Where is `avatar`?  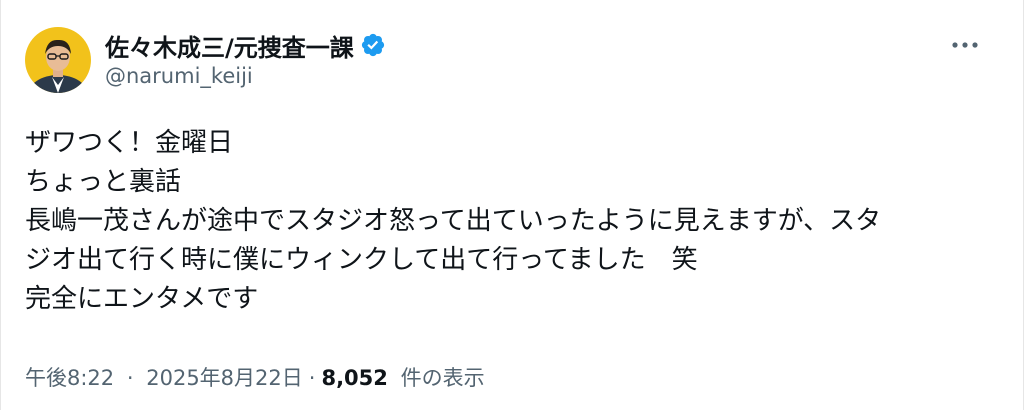 avatar is located at coordinates (58, 60).